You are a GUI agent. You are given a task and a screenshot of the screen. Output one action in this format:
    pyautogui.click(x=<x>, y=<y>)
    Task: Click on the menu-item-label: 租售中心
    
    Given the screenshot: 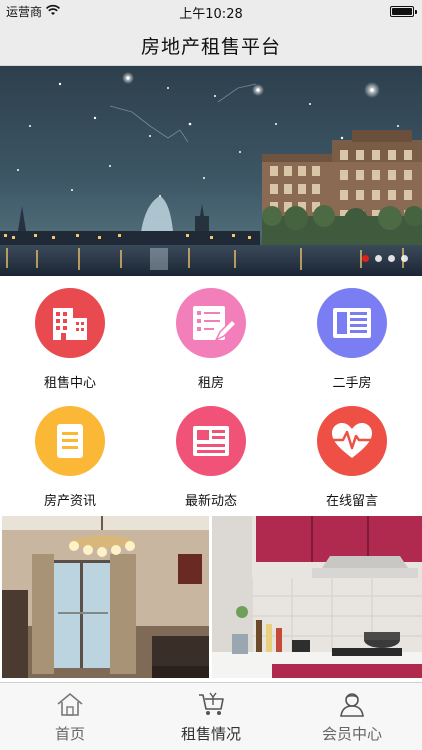 What is the action you would take?
    pyautogui.click(x=69, y=383)
    